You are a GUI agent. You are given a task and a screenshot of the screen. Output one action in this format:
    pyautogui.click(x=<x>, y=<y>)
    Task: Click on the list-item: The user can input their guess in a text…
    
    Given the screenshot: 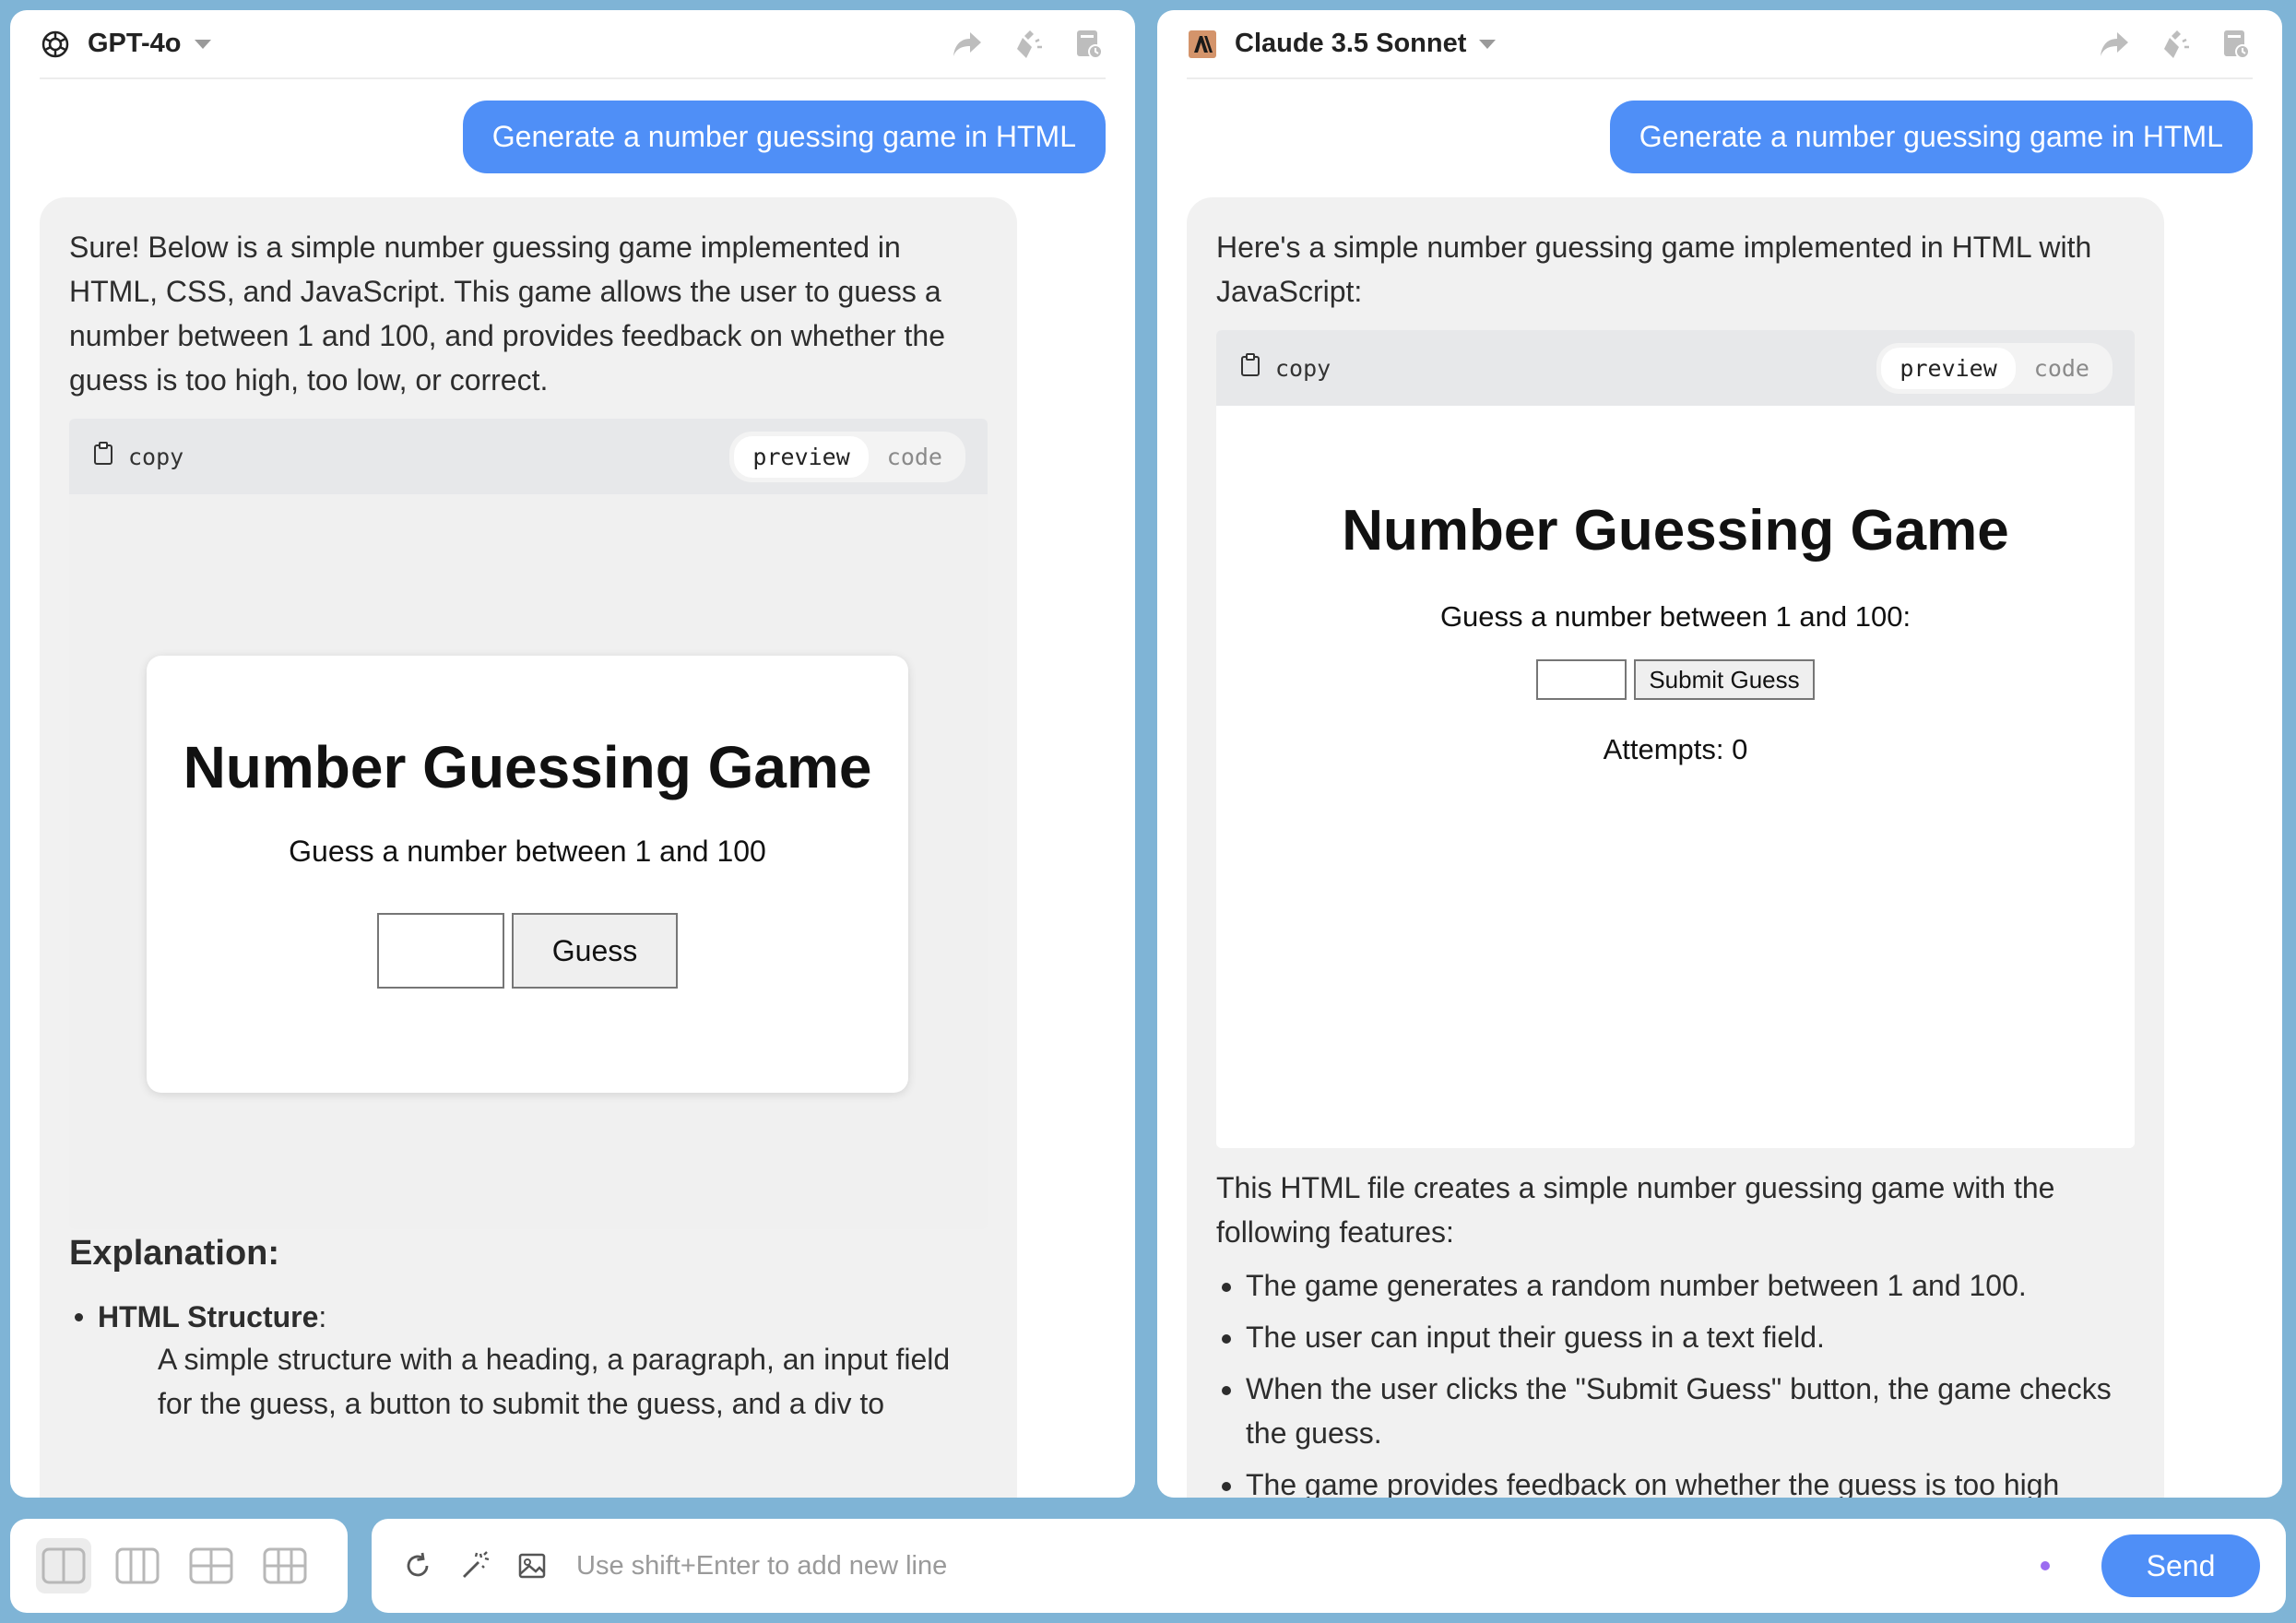 What is the action you would take?
    pyautogui.click(x=1692, y=1337)
    